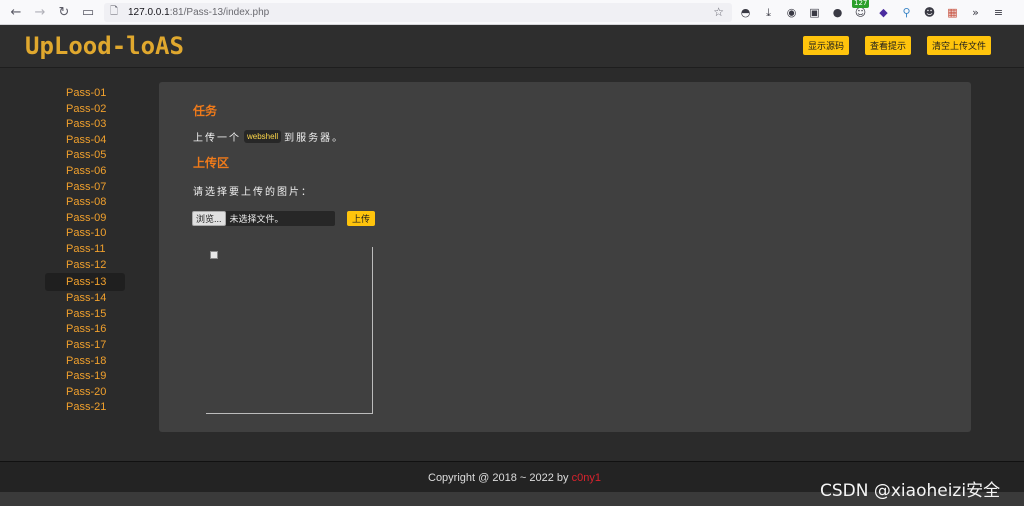 This screenshot has width=1024, height=506. Describe the element at coordinates (85, 125) in the screenshot. I see `sidebar-item-pass-03: Pass-03` at that location.